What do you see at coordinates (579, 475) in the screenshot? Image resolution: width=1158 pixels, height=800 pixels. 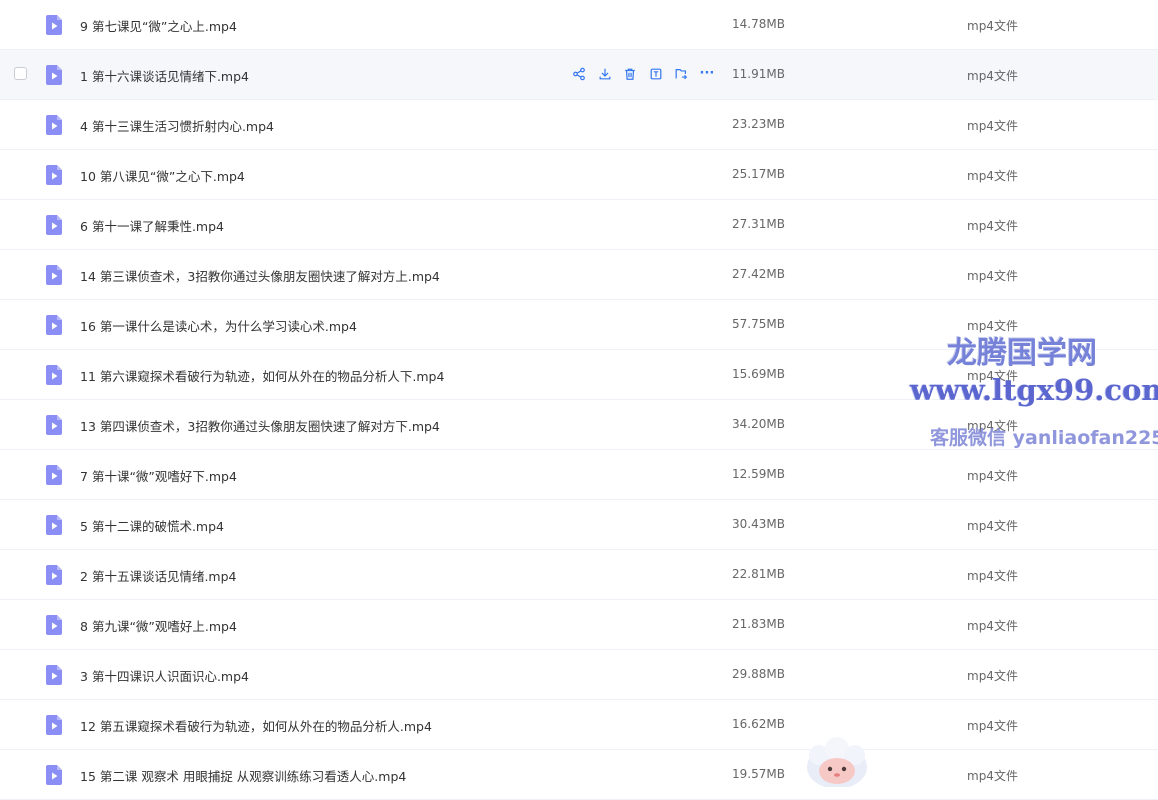 I see `file-row: 7 第十课“微”观嗜好下.mp4 12.59MB mp4文件` at bounding box center [579, 475].